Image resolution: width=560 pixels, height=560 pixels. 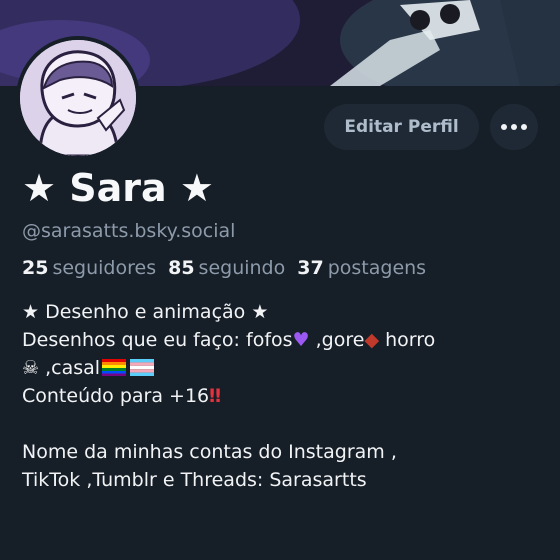 What do you see at coordinates (242, 268) in the screenshot?
I see `following-label: seguindo` at bounding box center [242, 268].